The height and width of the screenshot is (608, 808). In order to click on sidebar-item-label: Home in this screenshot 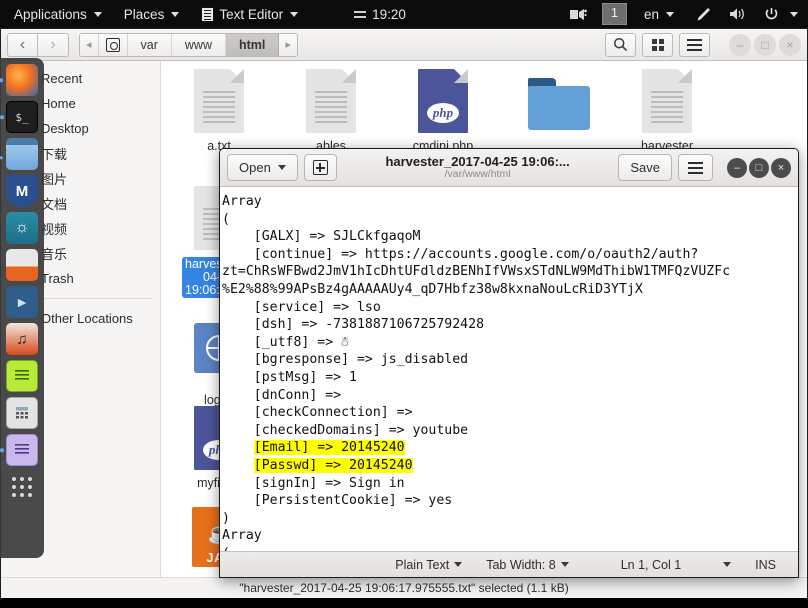, I will do `click(58, 103)`.